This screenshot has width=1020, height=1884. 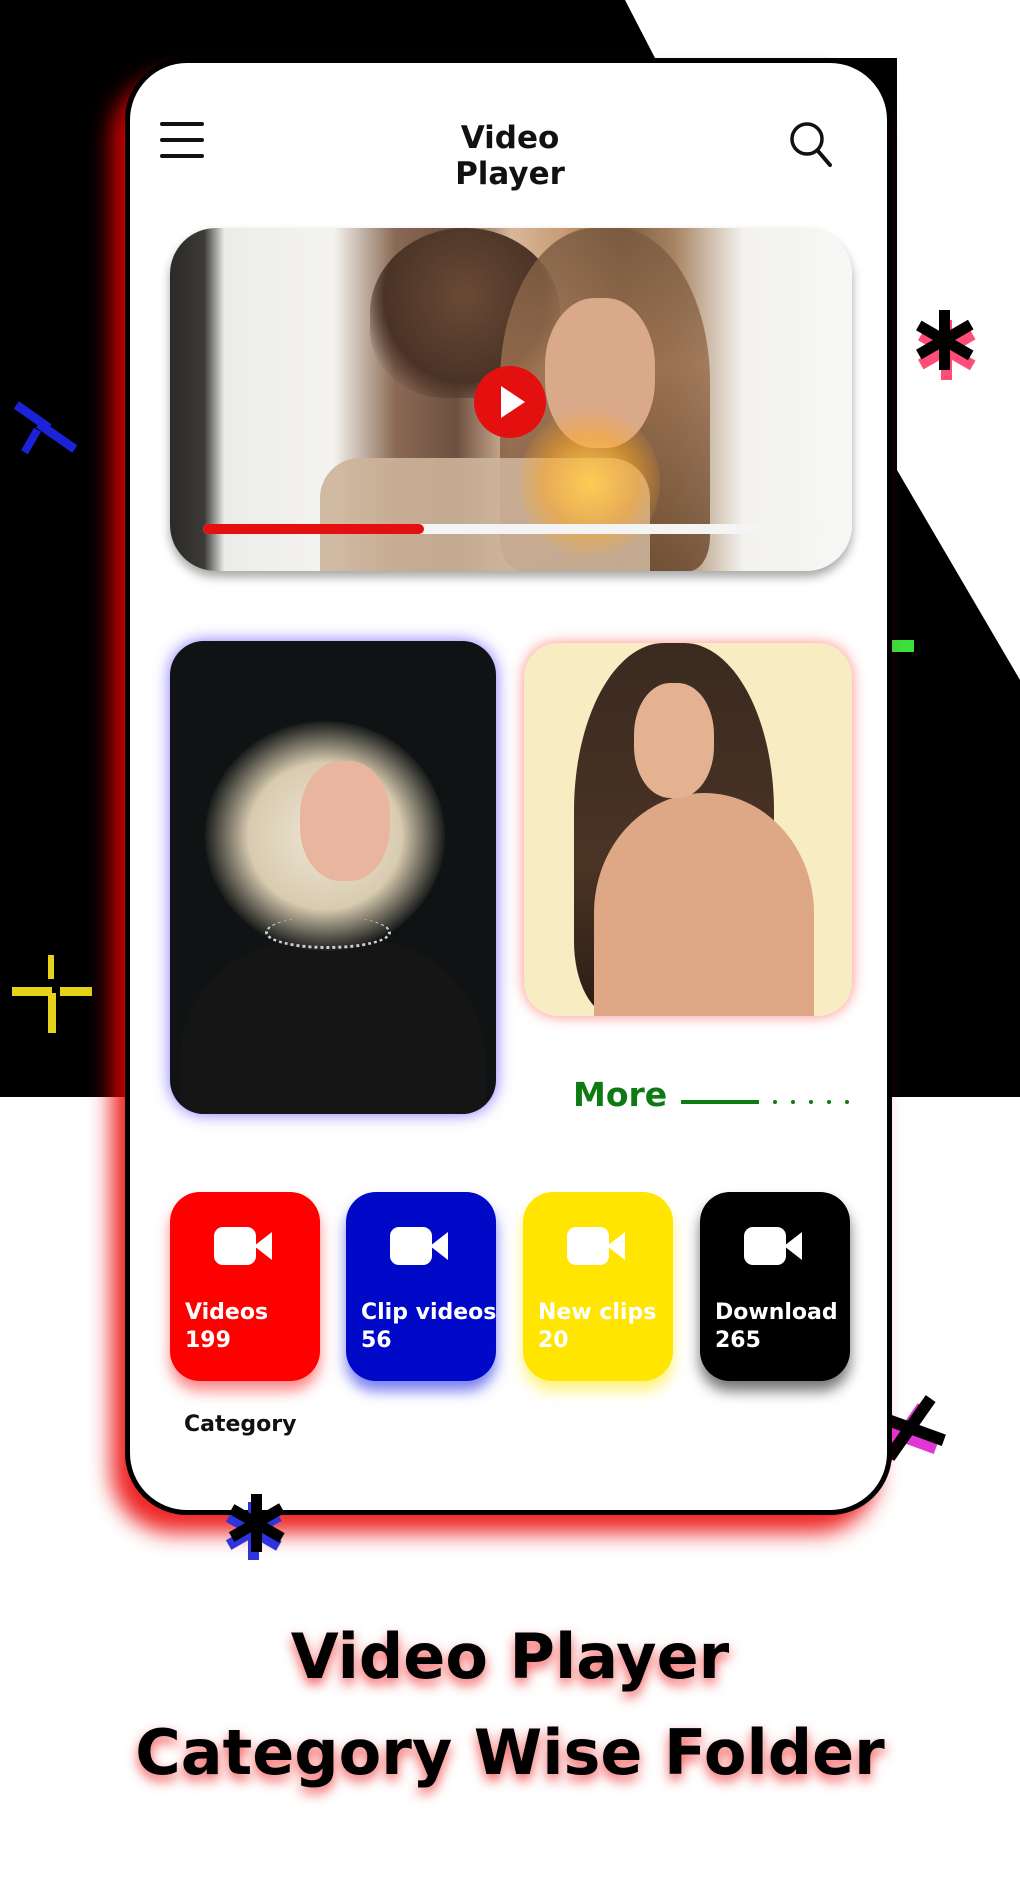 I want to click on asterisk-decoration-right, so click(x=946, y=345).